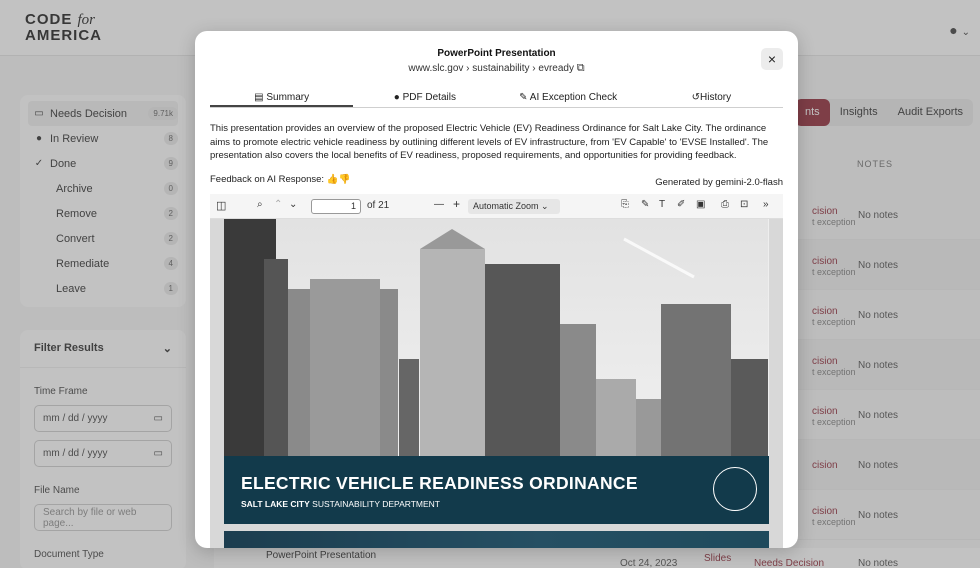  Describe the element at coordinates (260, 204) in the screenshot. I see `search-icon: ⌕` at that location.